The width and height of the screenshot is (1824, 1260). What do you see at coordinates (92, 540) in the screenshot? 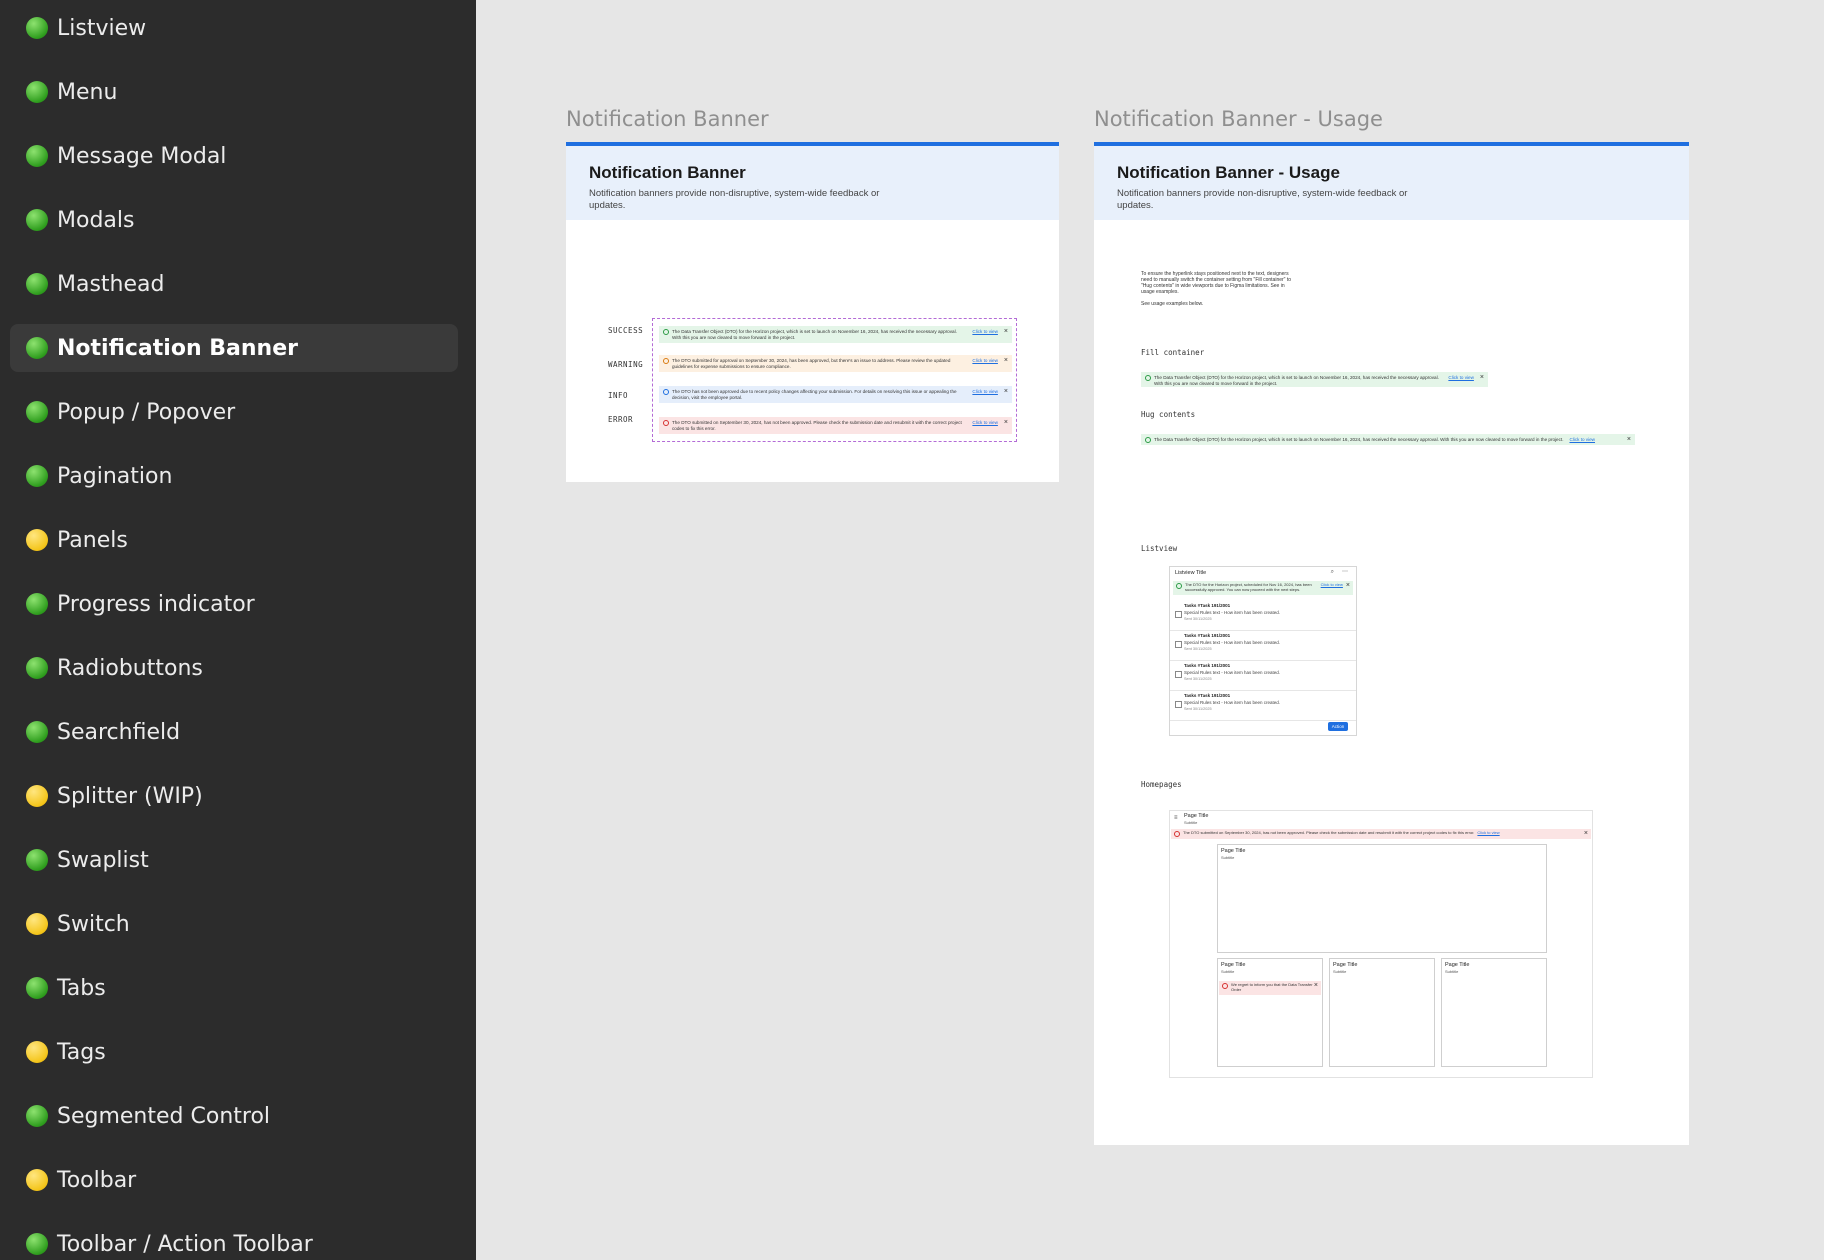
I see `sidebar-item-label: Panels` at bounding box center [92, 540].